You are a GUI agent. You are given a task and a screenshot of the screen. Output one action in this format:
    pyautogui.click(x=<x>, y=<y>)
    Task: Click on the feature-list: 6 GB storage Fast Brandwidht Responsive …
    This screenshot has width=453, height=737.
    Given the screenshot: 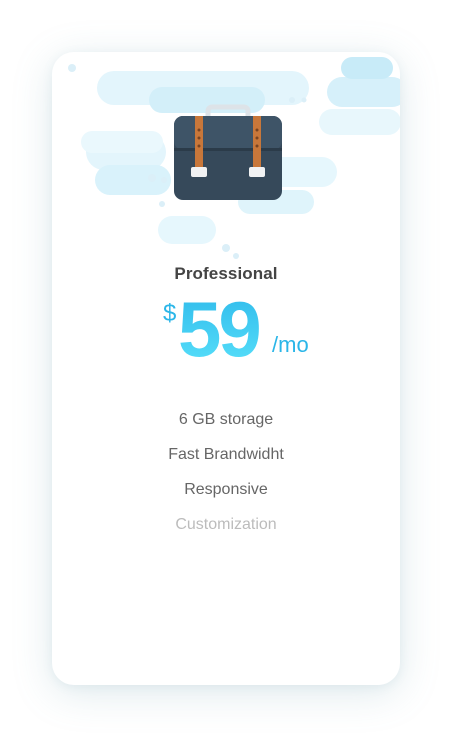 What is the action you would take?
    pyautogui.click(x=226, y=472)
    